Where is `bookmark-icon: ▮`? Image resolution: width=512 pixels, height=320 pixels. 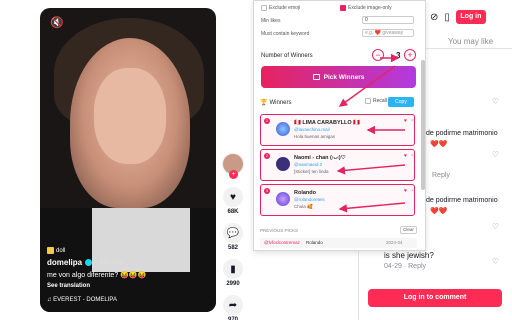 bookmark-icon: ▮ is located at coordinates (233, 269).